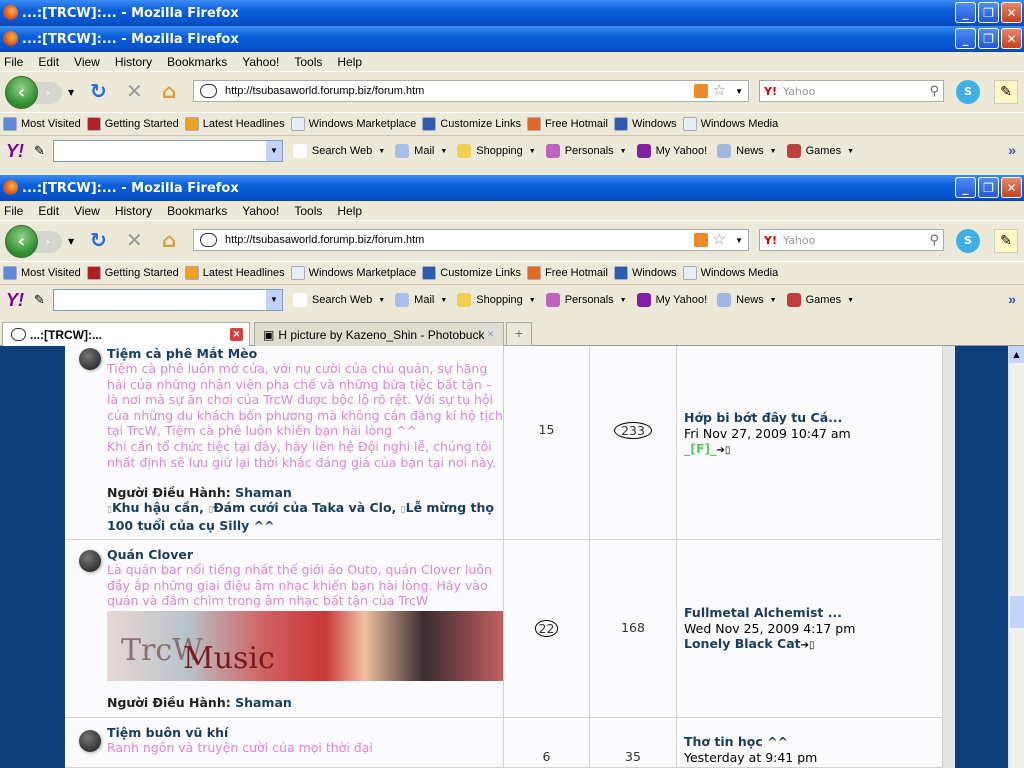 The image size is (1024, 768). I want to click on last-post-title: Thơ tin học ^^, so click(750, 742).